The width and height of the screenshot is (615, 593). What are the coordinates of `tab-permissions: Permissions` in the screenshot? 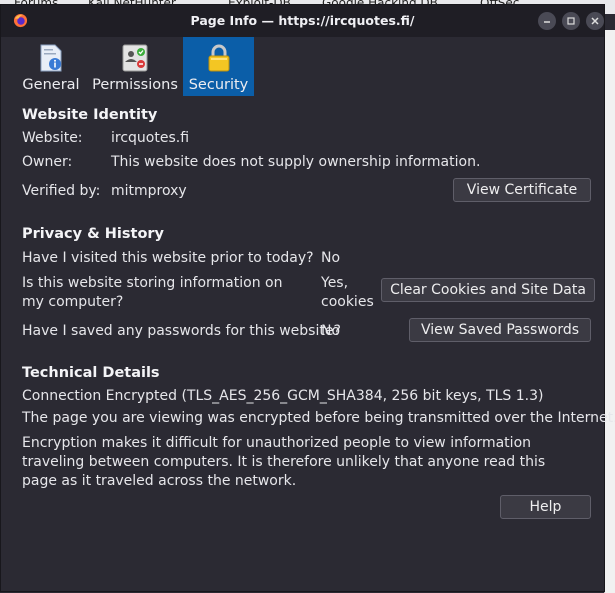 It's located at (135, 66).